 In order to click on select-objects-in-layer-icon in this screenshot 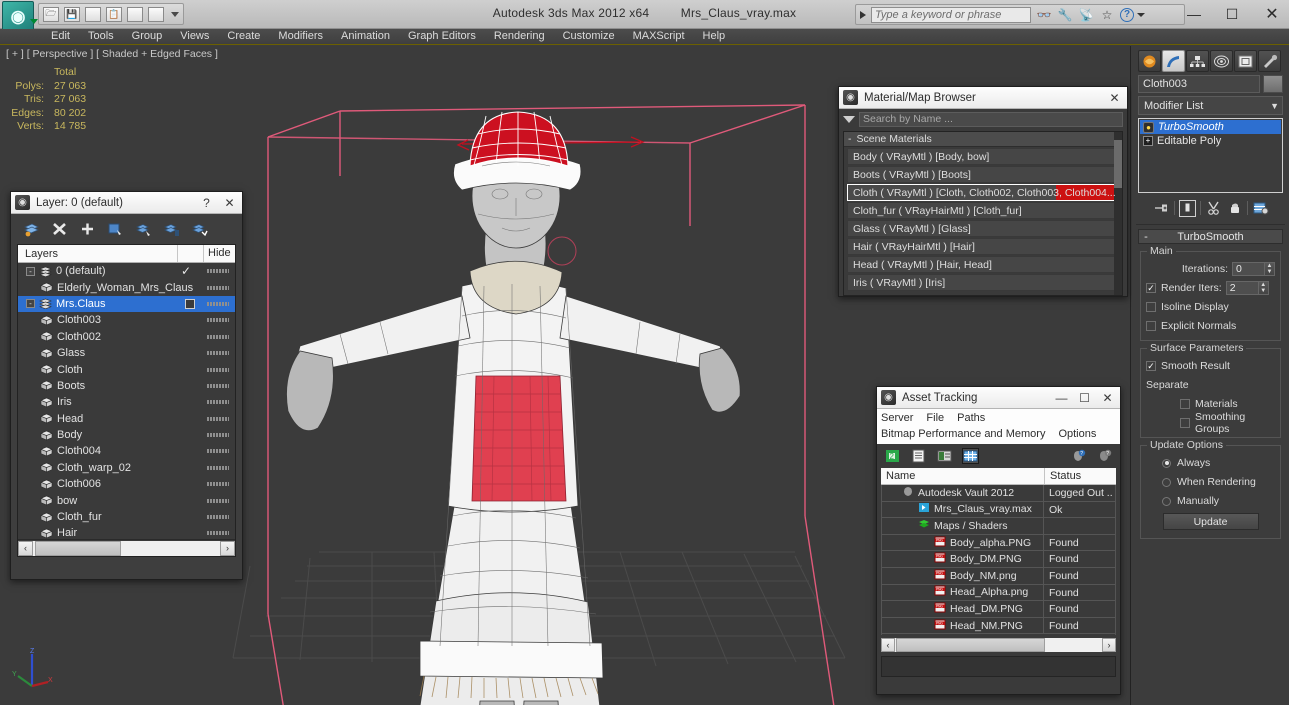, I will do `click(115, 229)`.